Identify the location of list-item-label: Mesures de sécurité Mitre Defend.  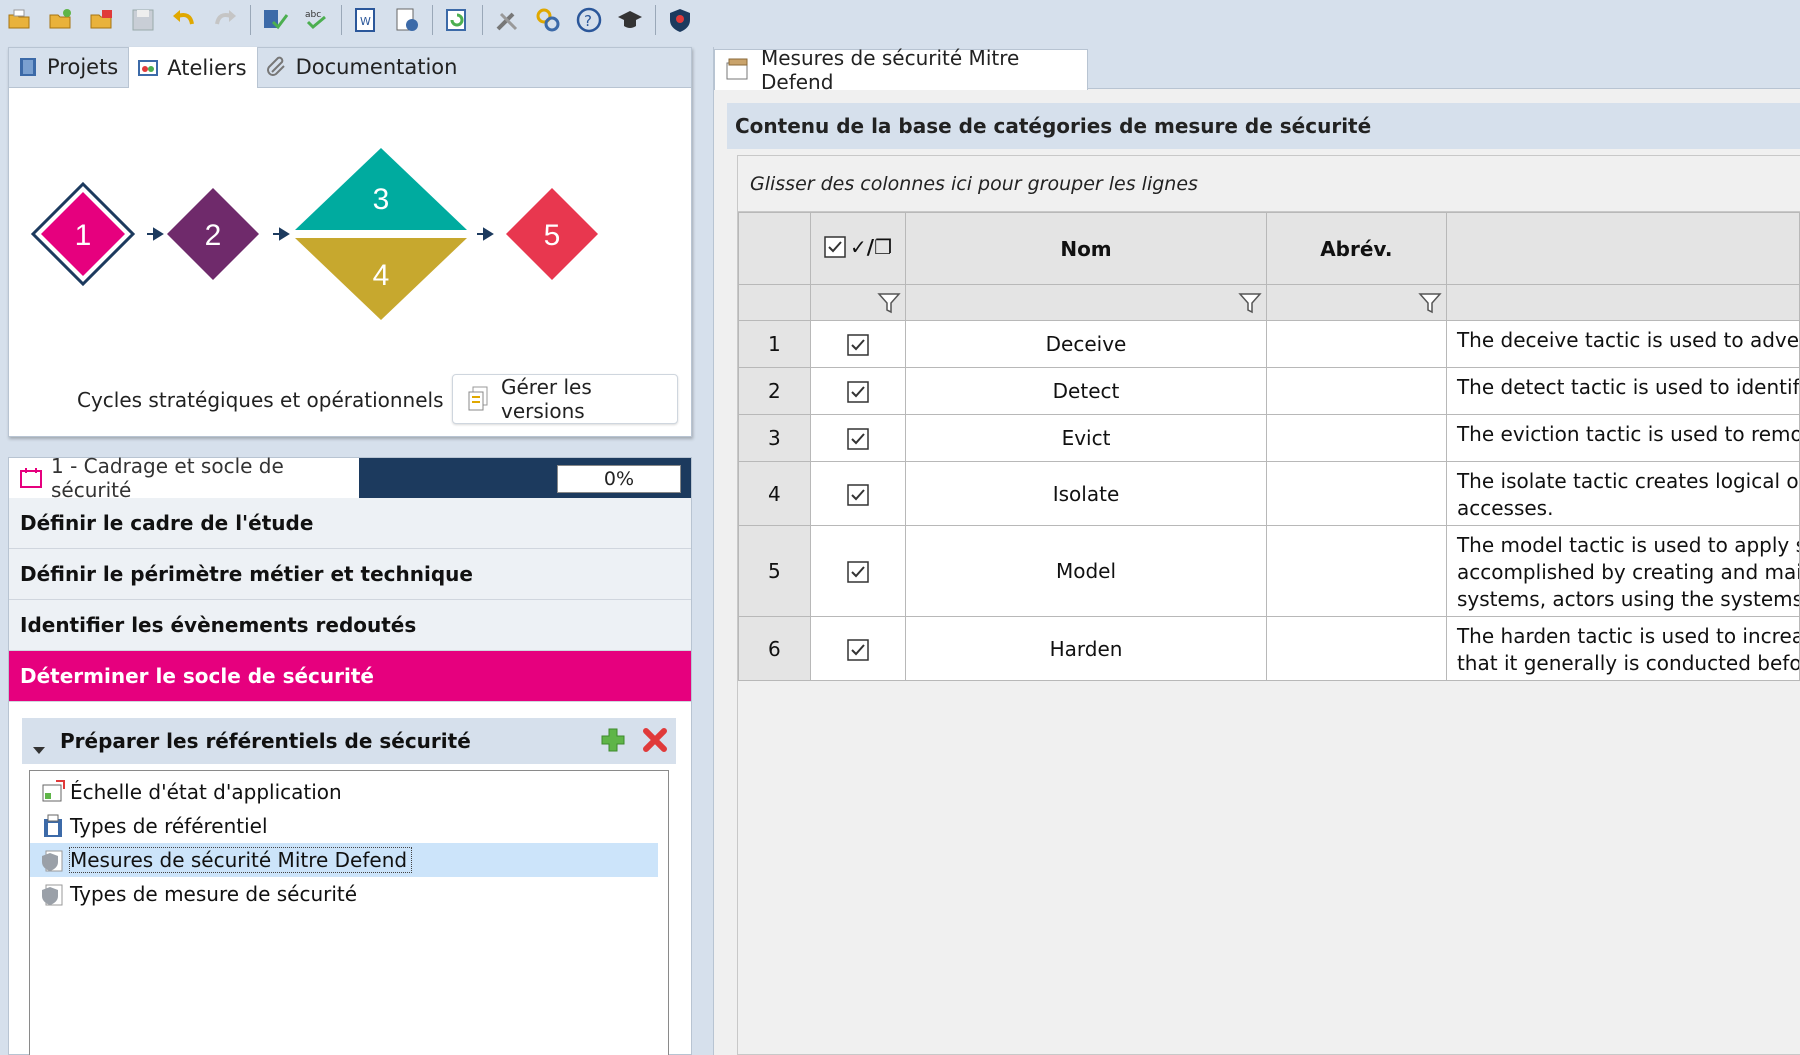
(240, 860).